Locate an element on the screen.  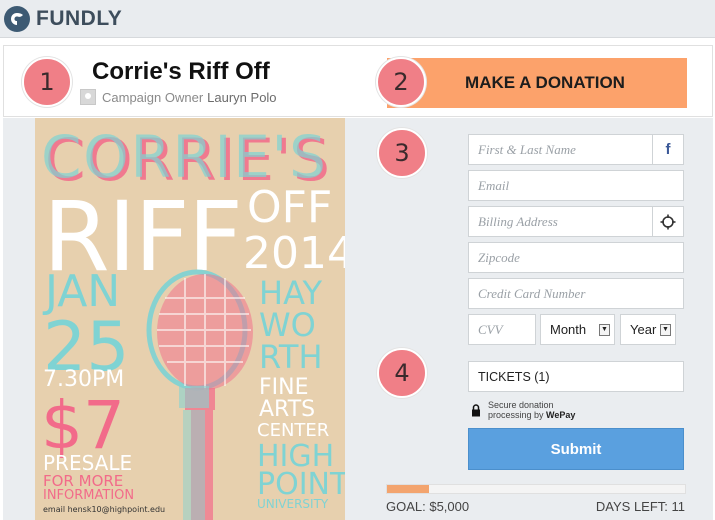
tickets-value: TICKETS (1) is located at coordinates (514, 376).